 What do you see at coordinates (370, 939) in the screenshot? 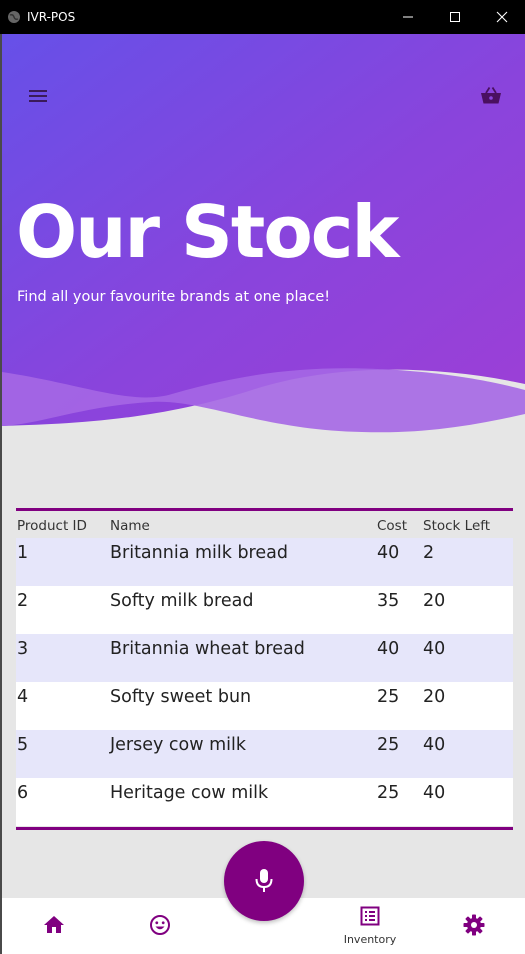
I see `nav-inventory-label: Inventory` at bounding box center [370, 939].